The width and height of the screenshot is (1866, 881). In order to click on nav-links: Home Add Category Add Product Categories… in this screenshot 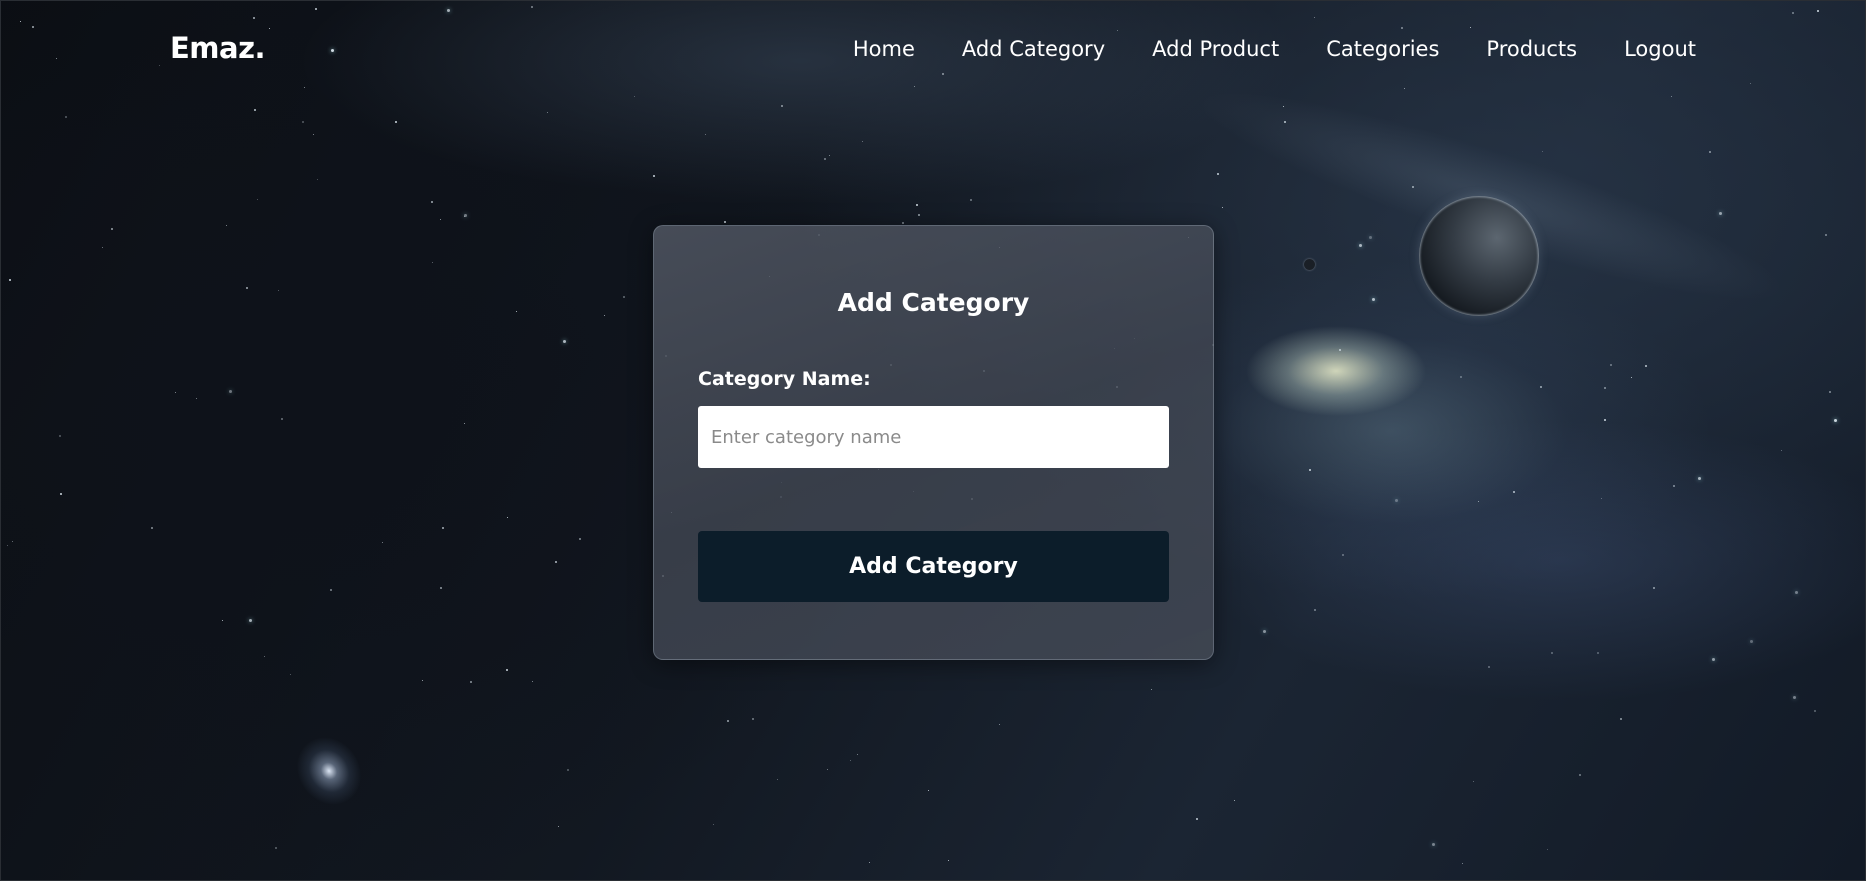, I will do `click(1274, 49)`.